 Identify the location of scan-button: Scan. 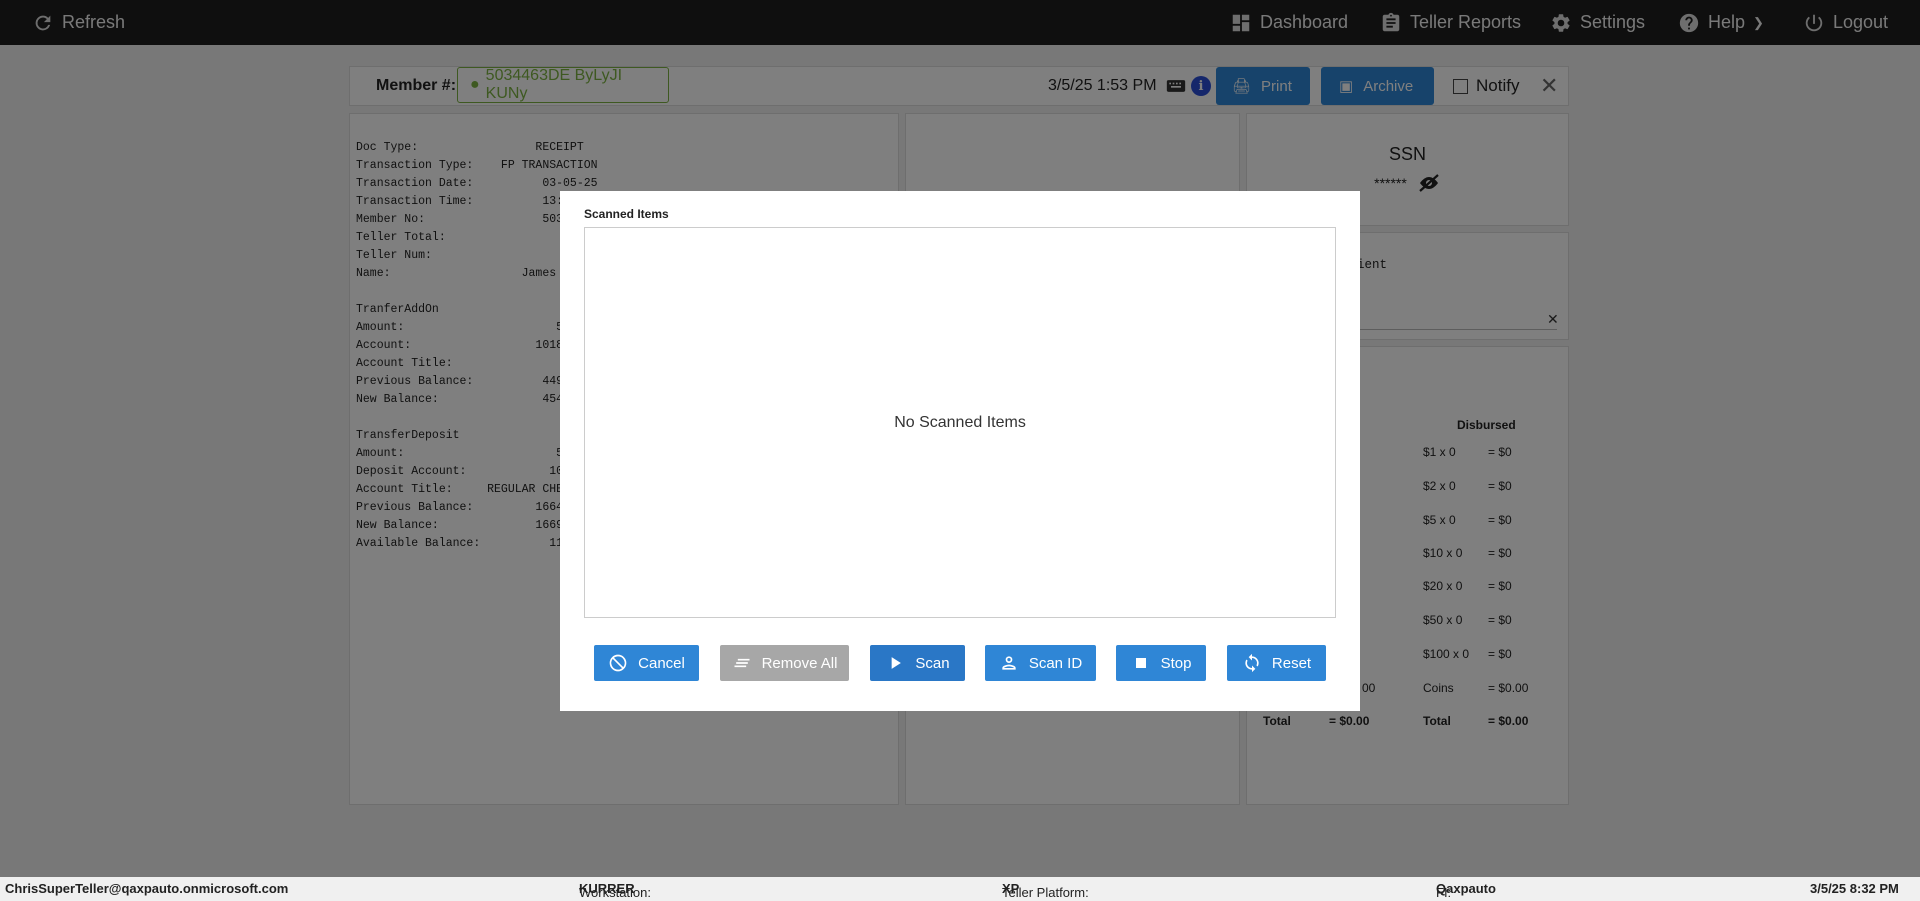
(917, 663).